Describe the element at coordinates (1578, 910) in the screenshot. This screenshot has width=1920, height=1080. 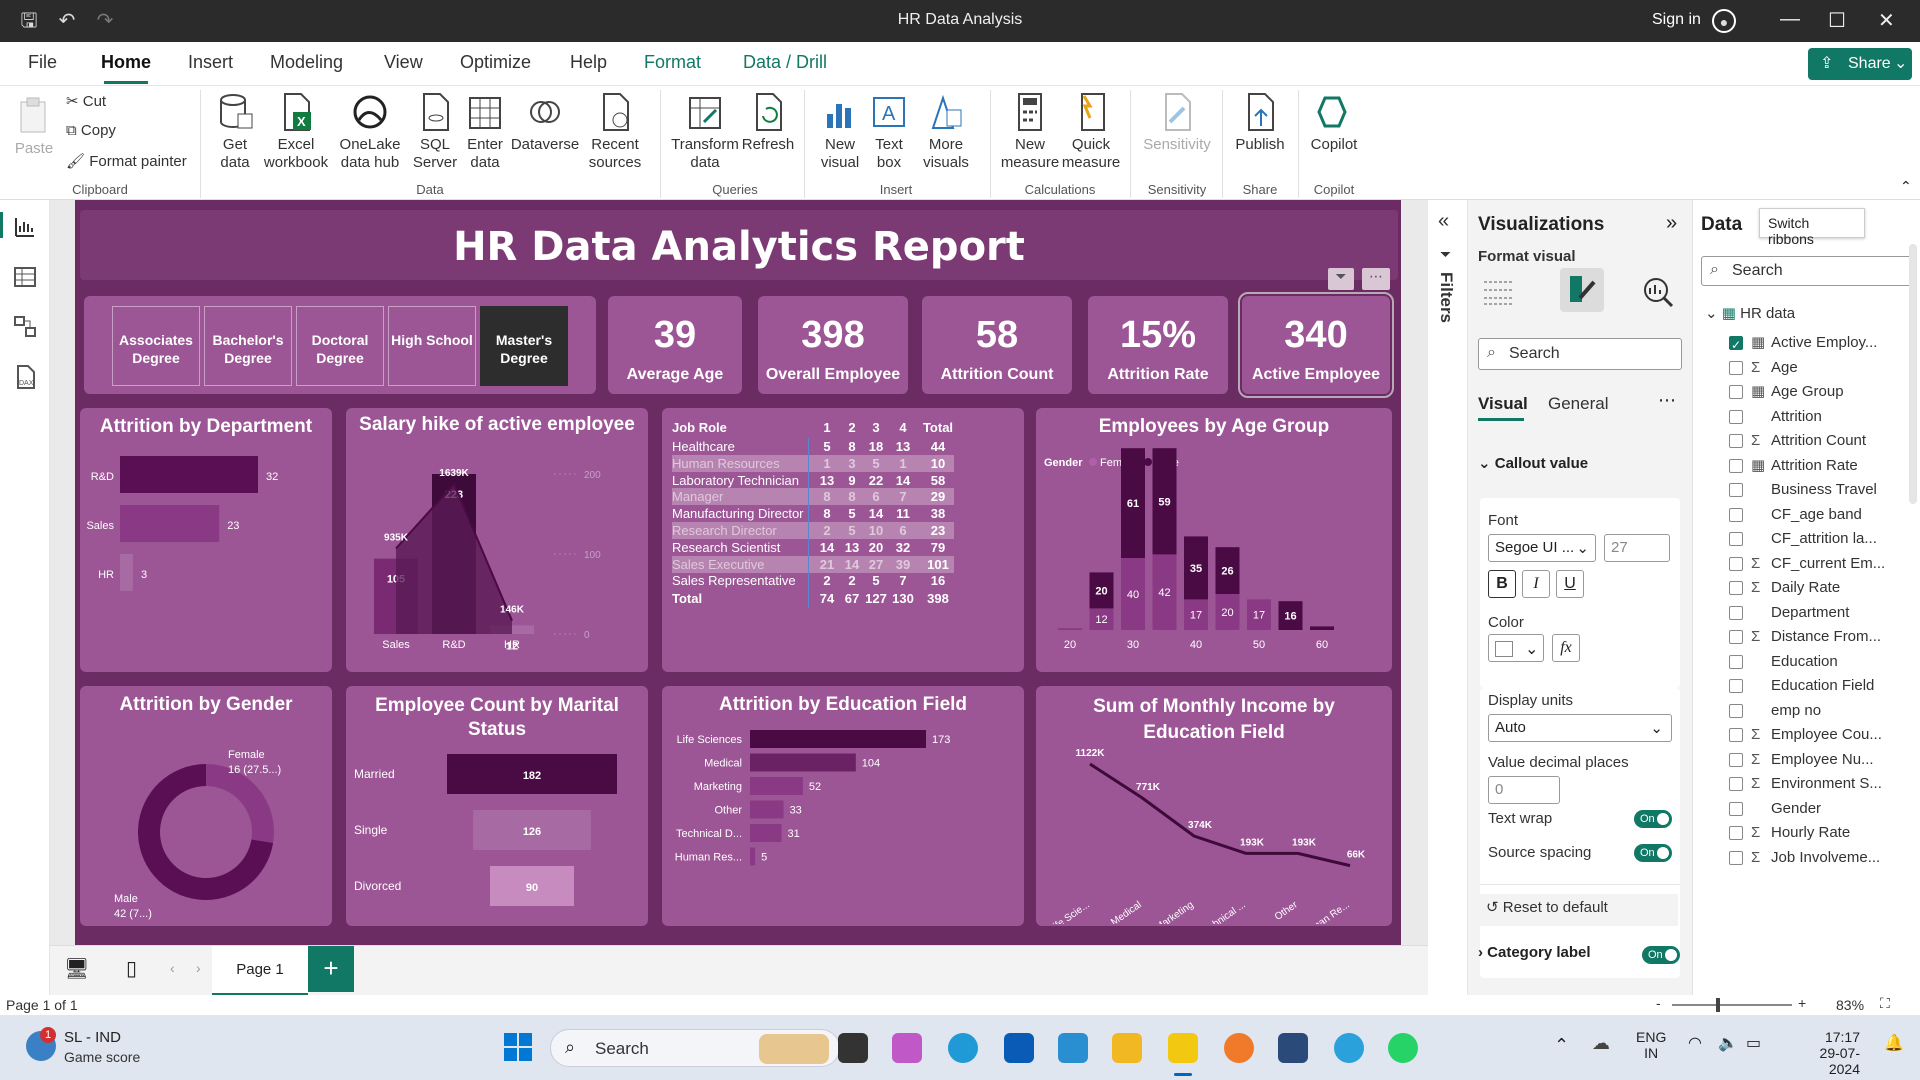
I see `reset-to-default-link: ↺ Reset to default` at that location.